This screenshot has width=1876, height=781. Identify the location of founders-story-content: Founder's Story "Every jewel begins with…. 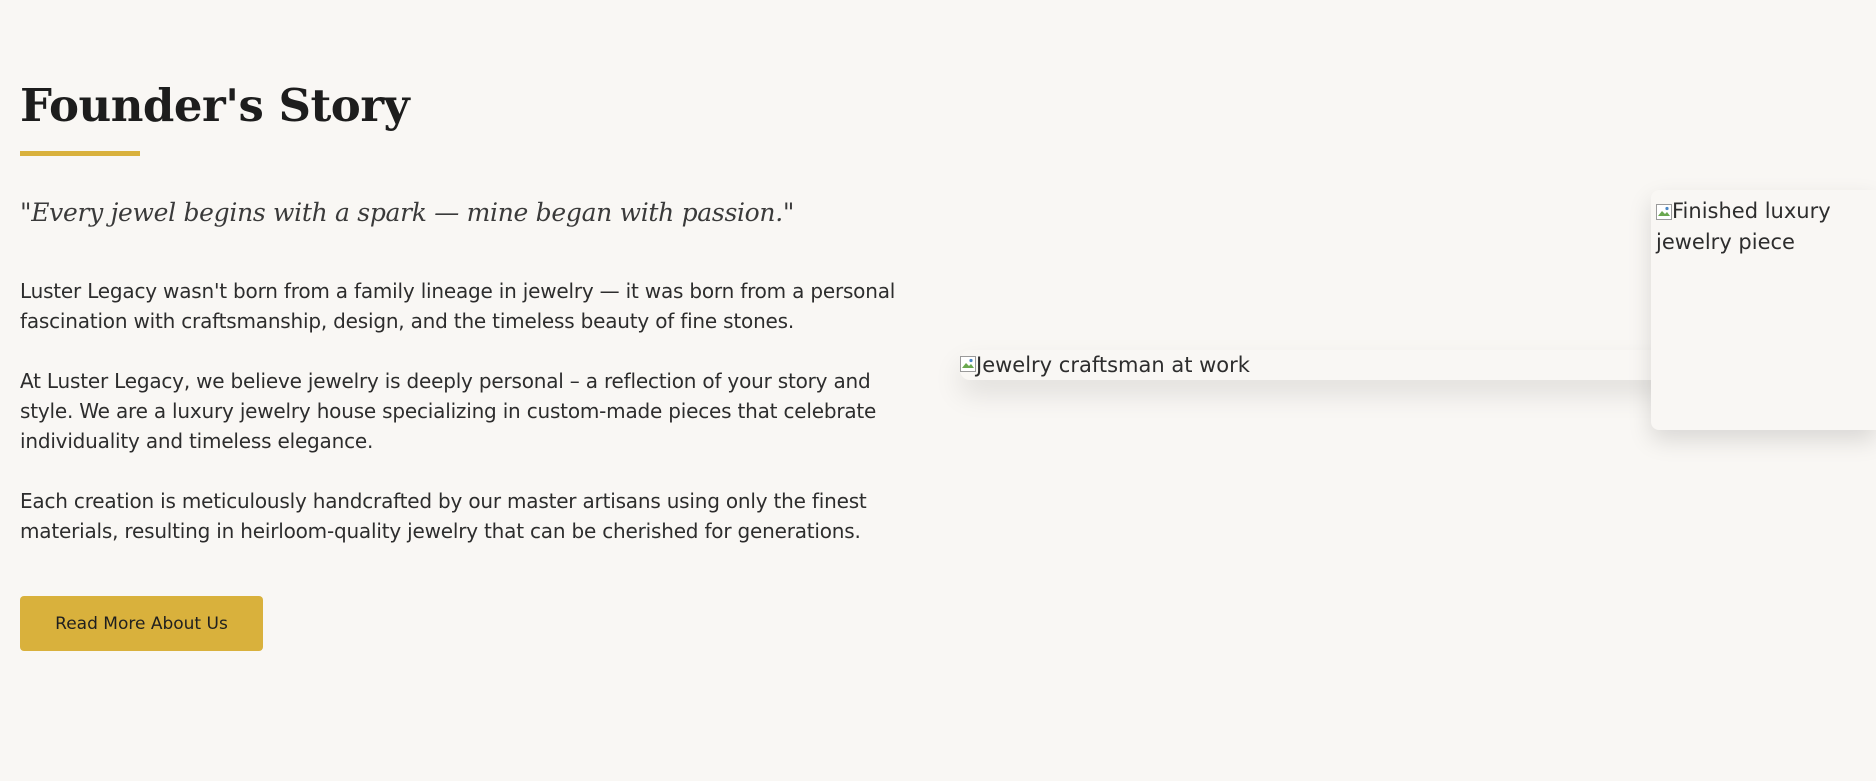
(470, 153).